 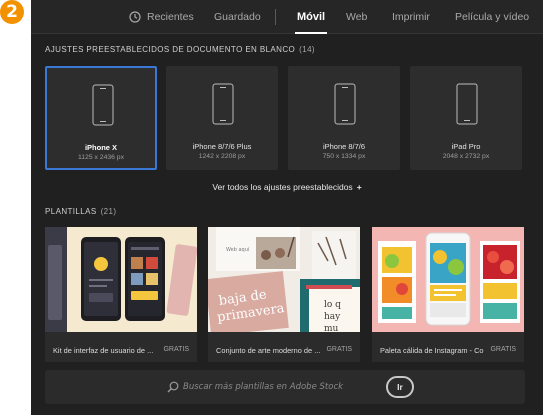 What do you see at coordinates (284, 279) in the screenshot?
I see `template-thumbnail: Web aquí baja de primavera lo q hay mu` at bounding box center [284, 279].